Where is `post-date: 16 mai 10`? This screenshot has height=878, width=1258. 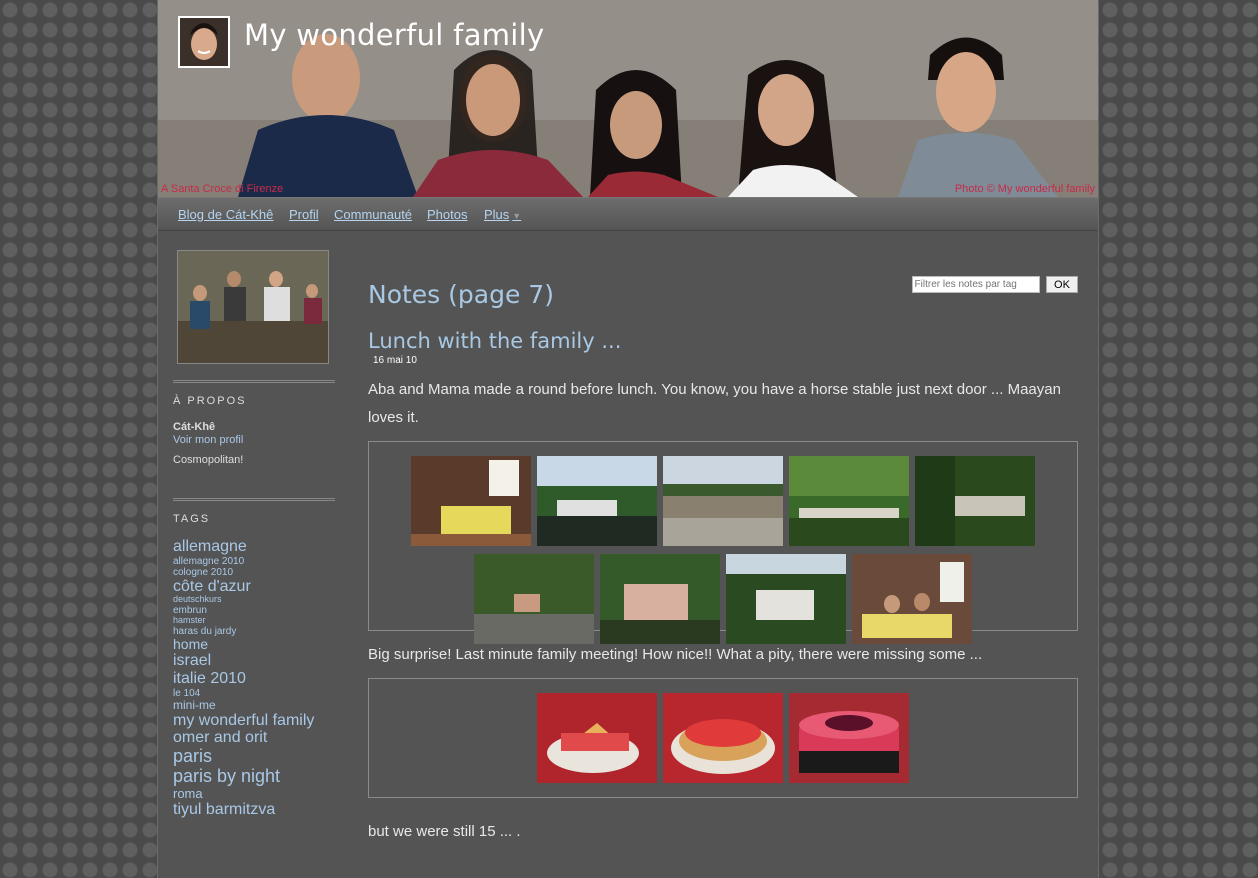
post-date: 16 mai 10 is located at coordinates (395, 360).